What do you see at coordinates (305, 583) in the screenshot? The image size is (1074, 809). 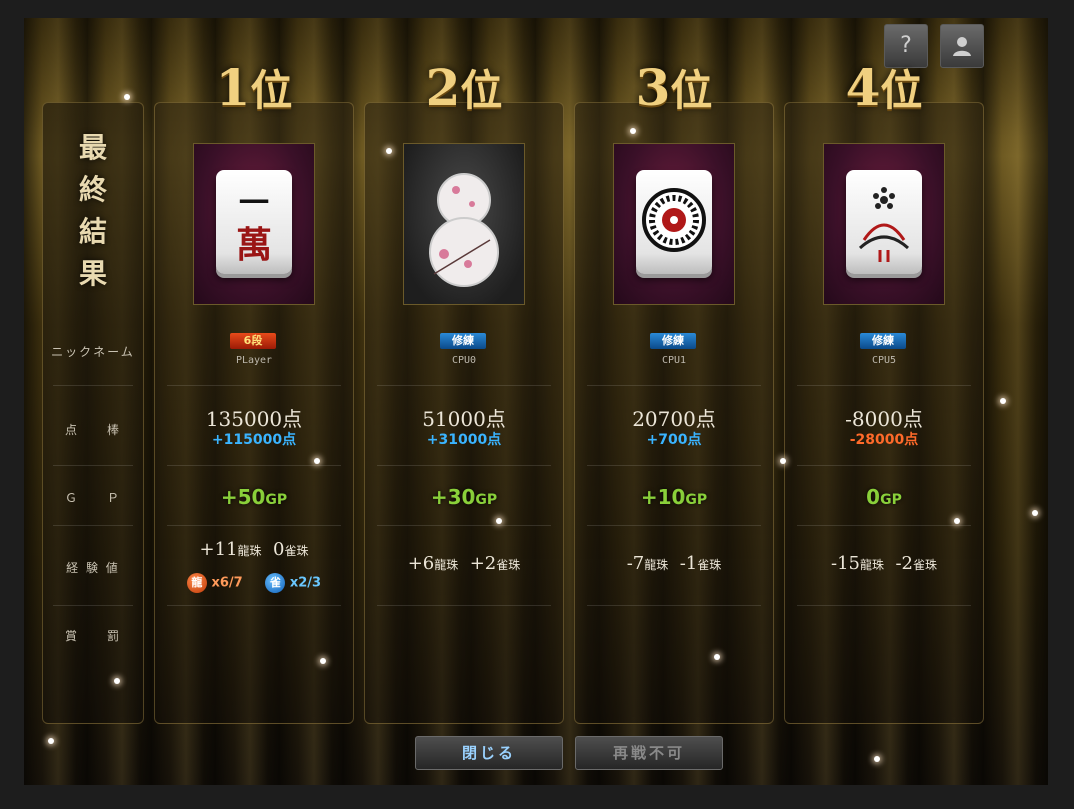 I see `sparrow-orb-count: x2/3` at bounding box center [305, 583].